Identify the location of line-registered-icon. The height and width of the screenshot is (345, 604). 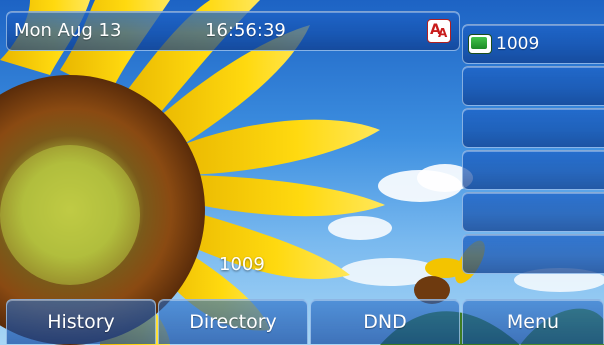
(480, 44).